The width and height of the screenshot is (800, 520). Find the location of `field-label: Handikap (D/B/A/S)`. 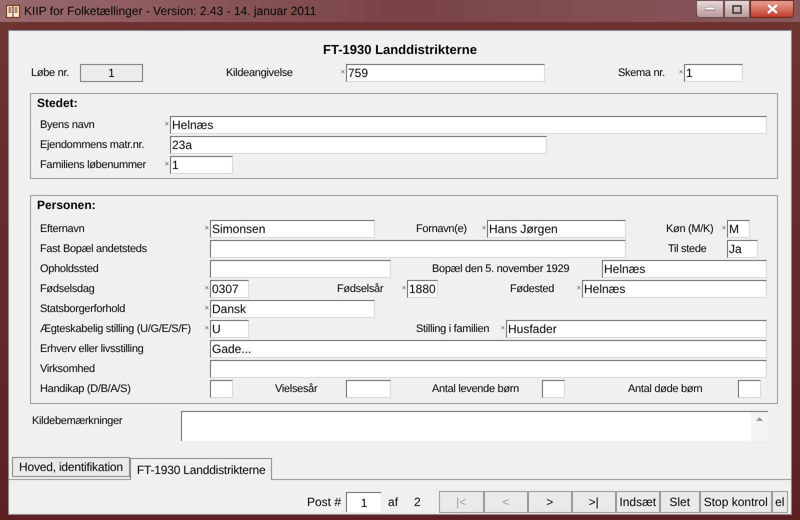

field-label: Handikap (D/B/A/S) is located at coordinates (85, 389).